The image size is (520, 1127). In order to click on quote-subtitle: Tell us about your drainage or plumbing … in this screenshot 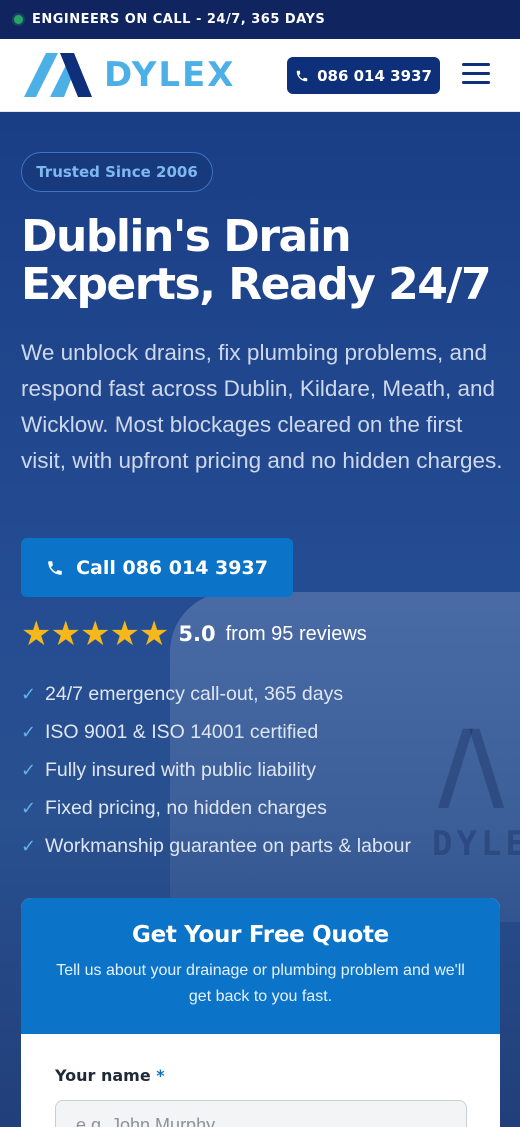, I will do `click(260, 983)`.